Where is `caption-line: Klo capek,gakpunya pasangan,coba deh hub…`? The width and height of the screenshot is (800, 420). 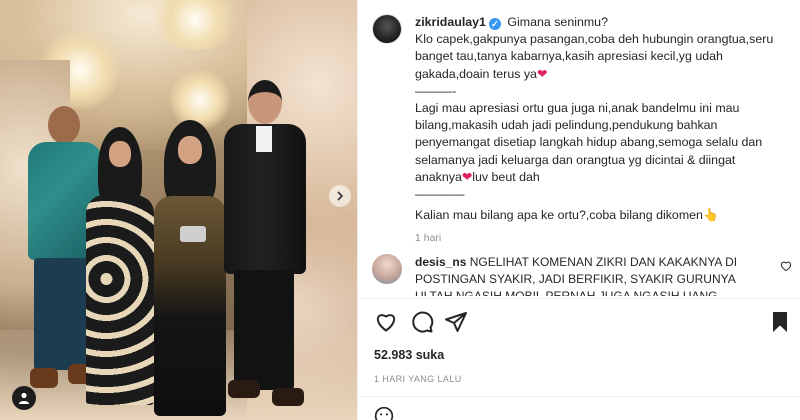
caption-line: Klo capek,gakpunya pasangan,coba deh hub… is located at coordinates (594, 39).